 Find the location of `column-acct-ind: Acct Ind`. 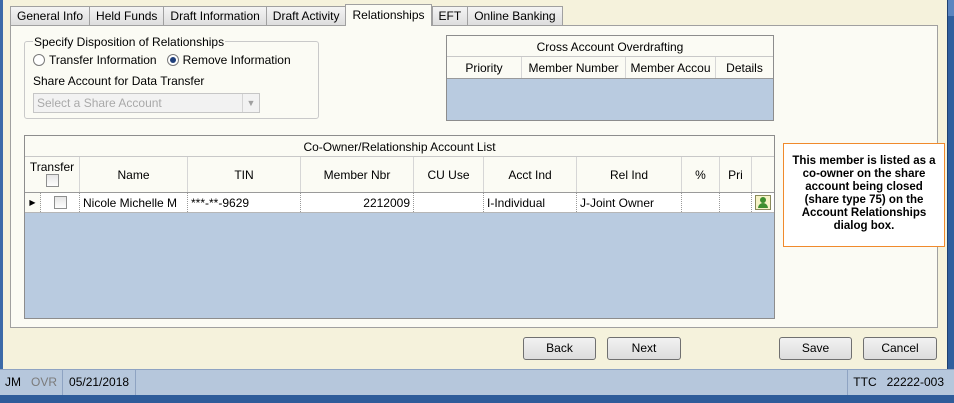

column-acct-ind: Acct Ind is located at coordinates (530, 174).